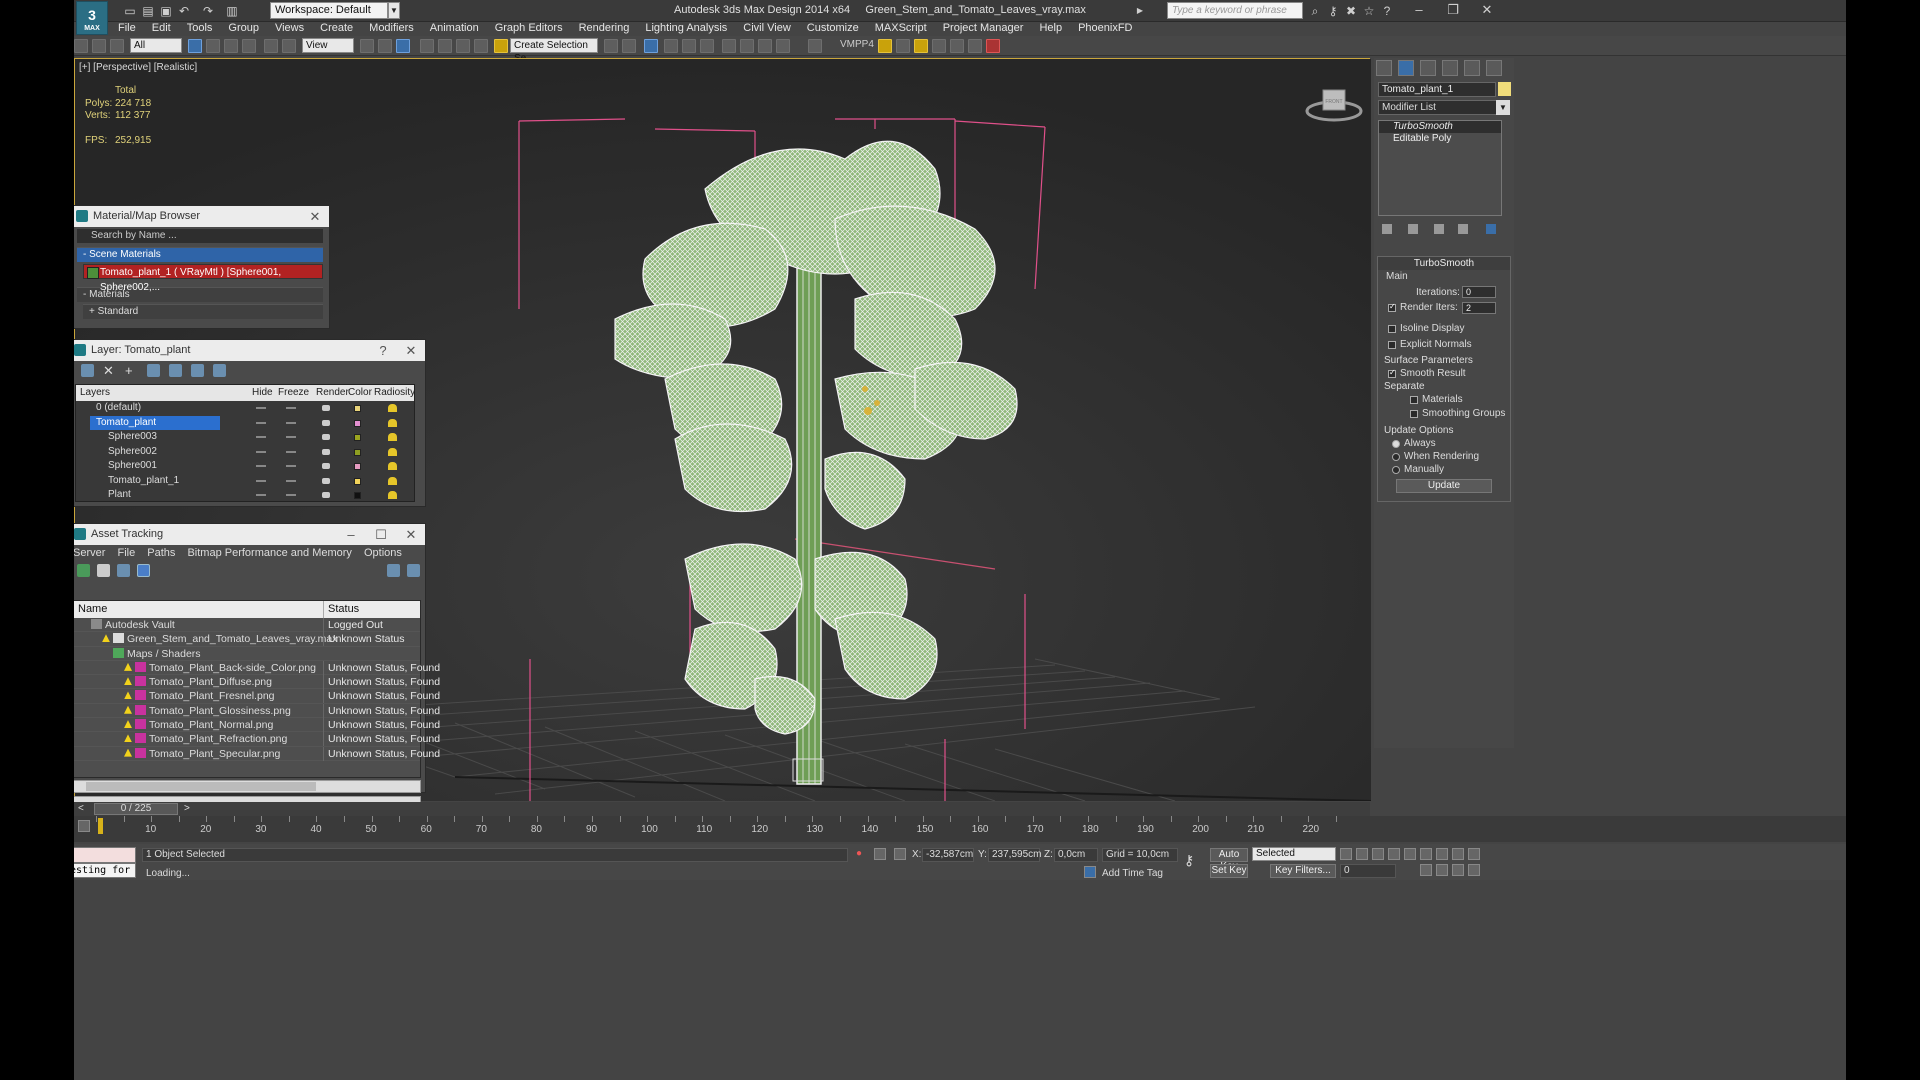  Describe the element at coordinates (157, 654) in the screenshot. I see `asset-name-cell: Maps / Shaders` at that location.